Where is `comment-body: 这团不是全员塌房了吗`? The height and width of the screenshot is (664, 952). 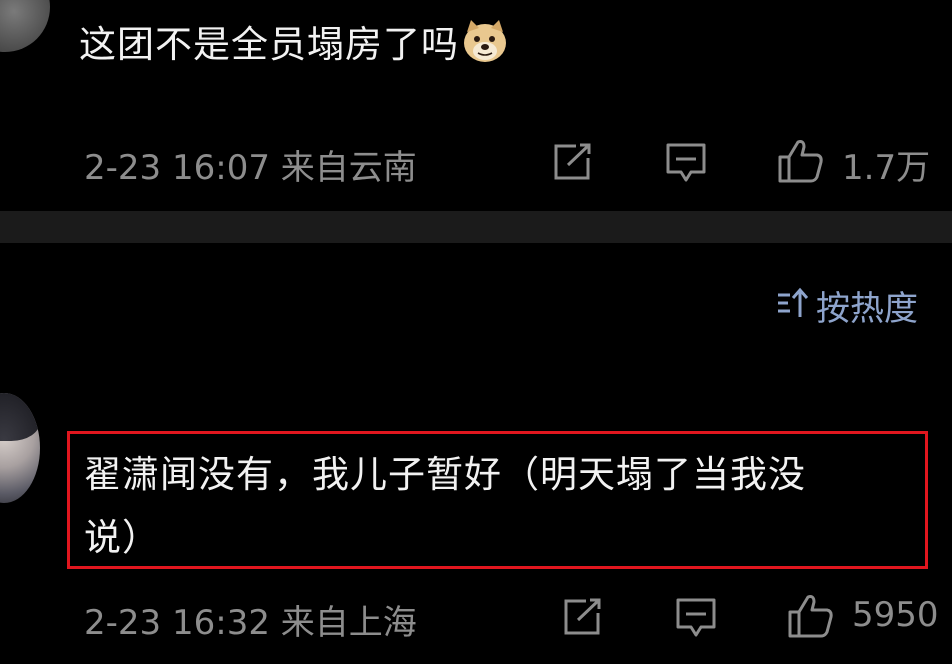 comment-body: 这团不是全员塌房了吗 is located at coordinates (294, 46).